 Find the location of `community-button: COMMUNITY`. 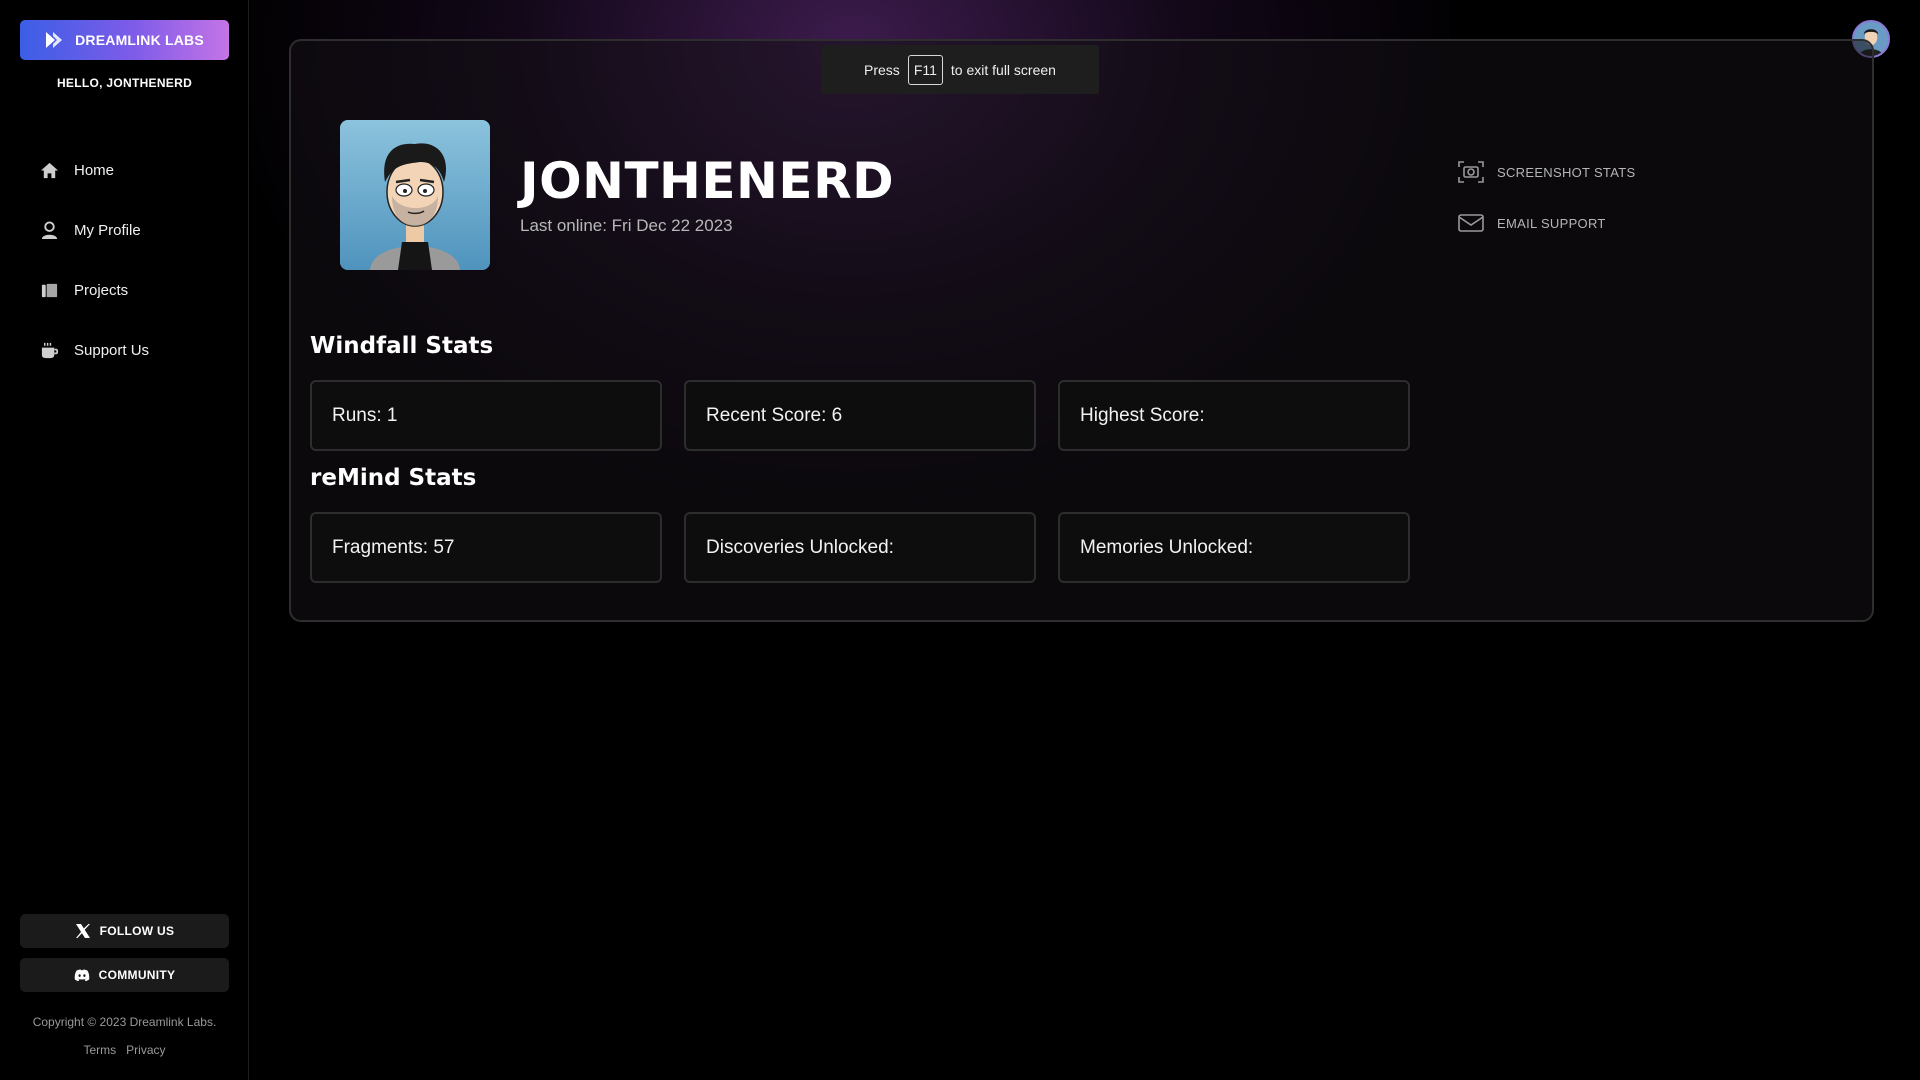

community-button: COMMUNITY is located at coordinates (124, 975).